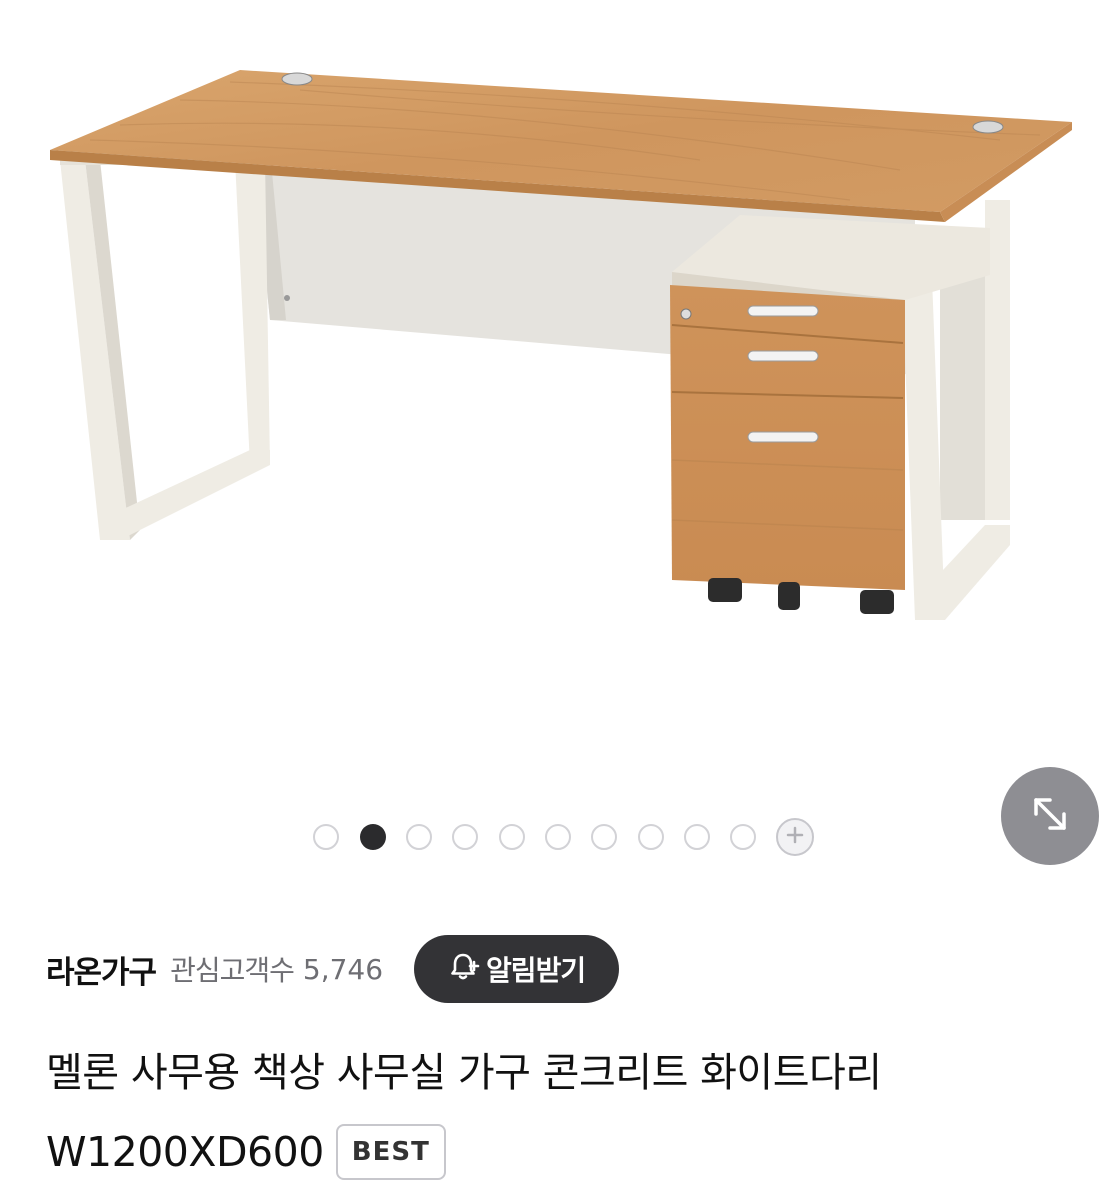 The height and width of the screenshot is (1200, 1107). Describe the element at coordinates (467, 969) in the screenshot. I see `bell-plus-icon` at that location.